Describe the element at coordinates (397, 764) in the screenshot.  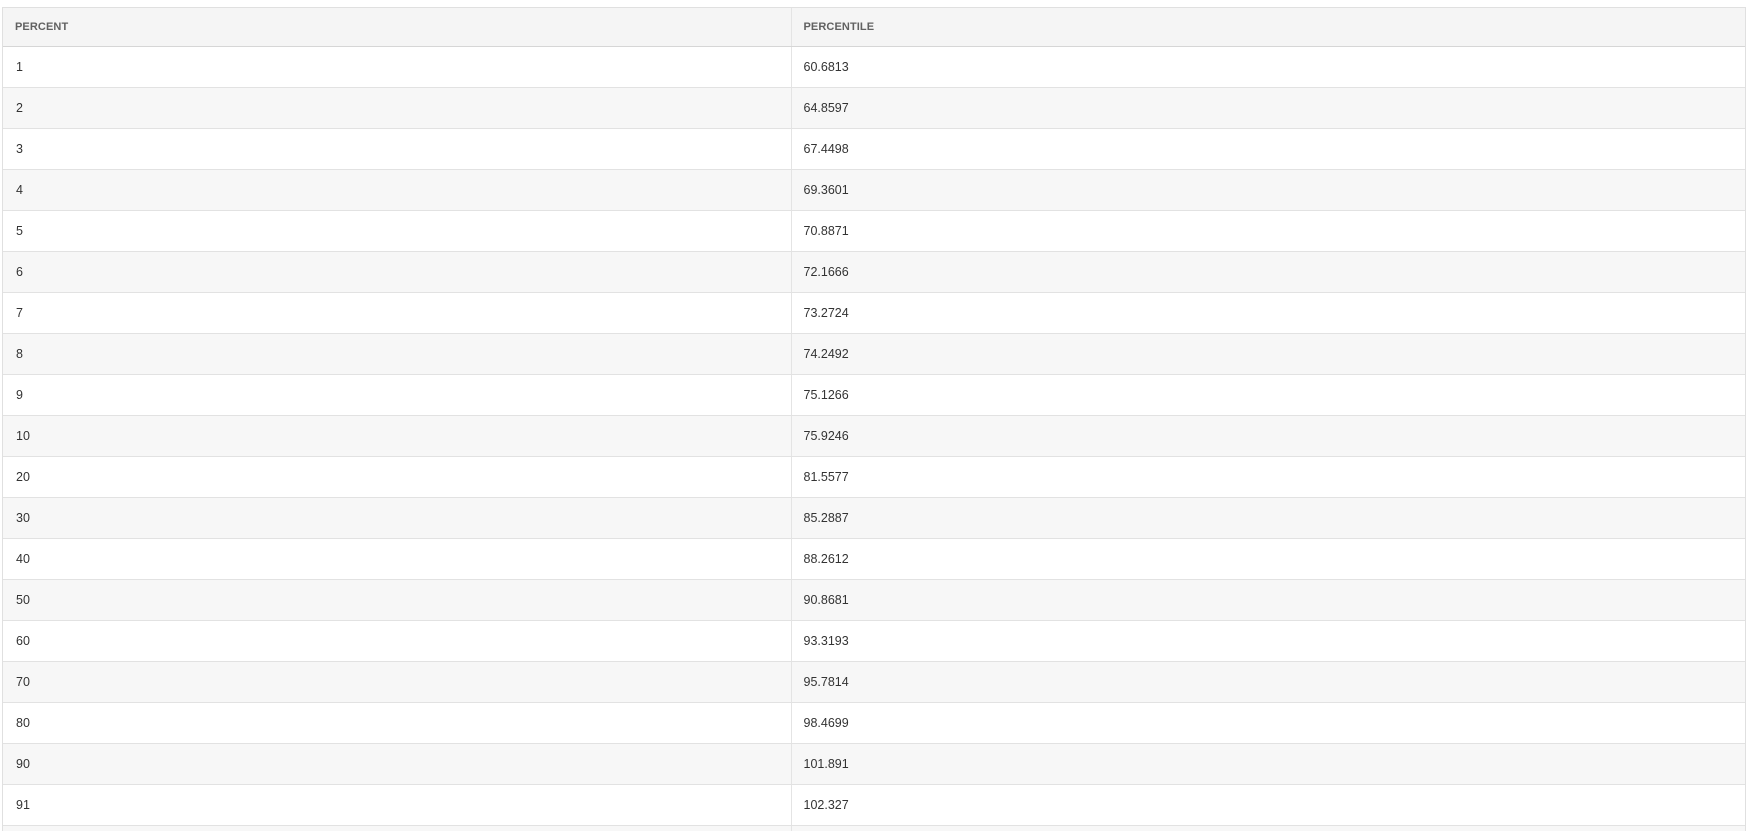
I see `cell-percent: 90` at that location.